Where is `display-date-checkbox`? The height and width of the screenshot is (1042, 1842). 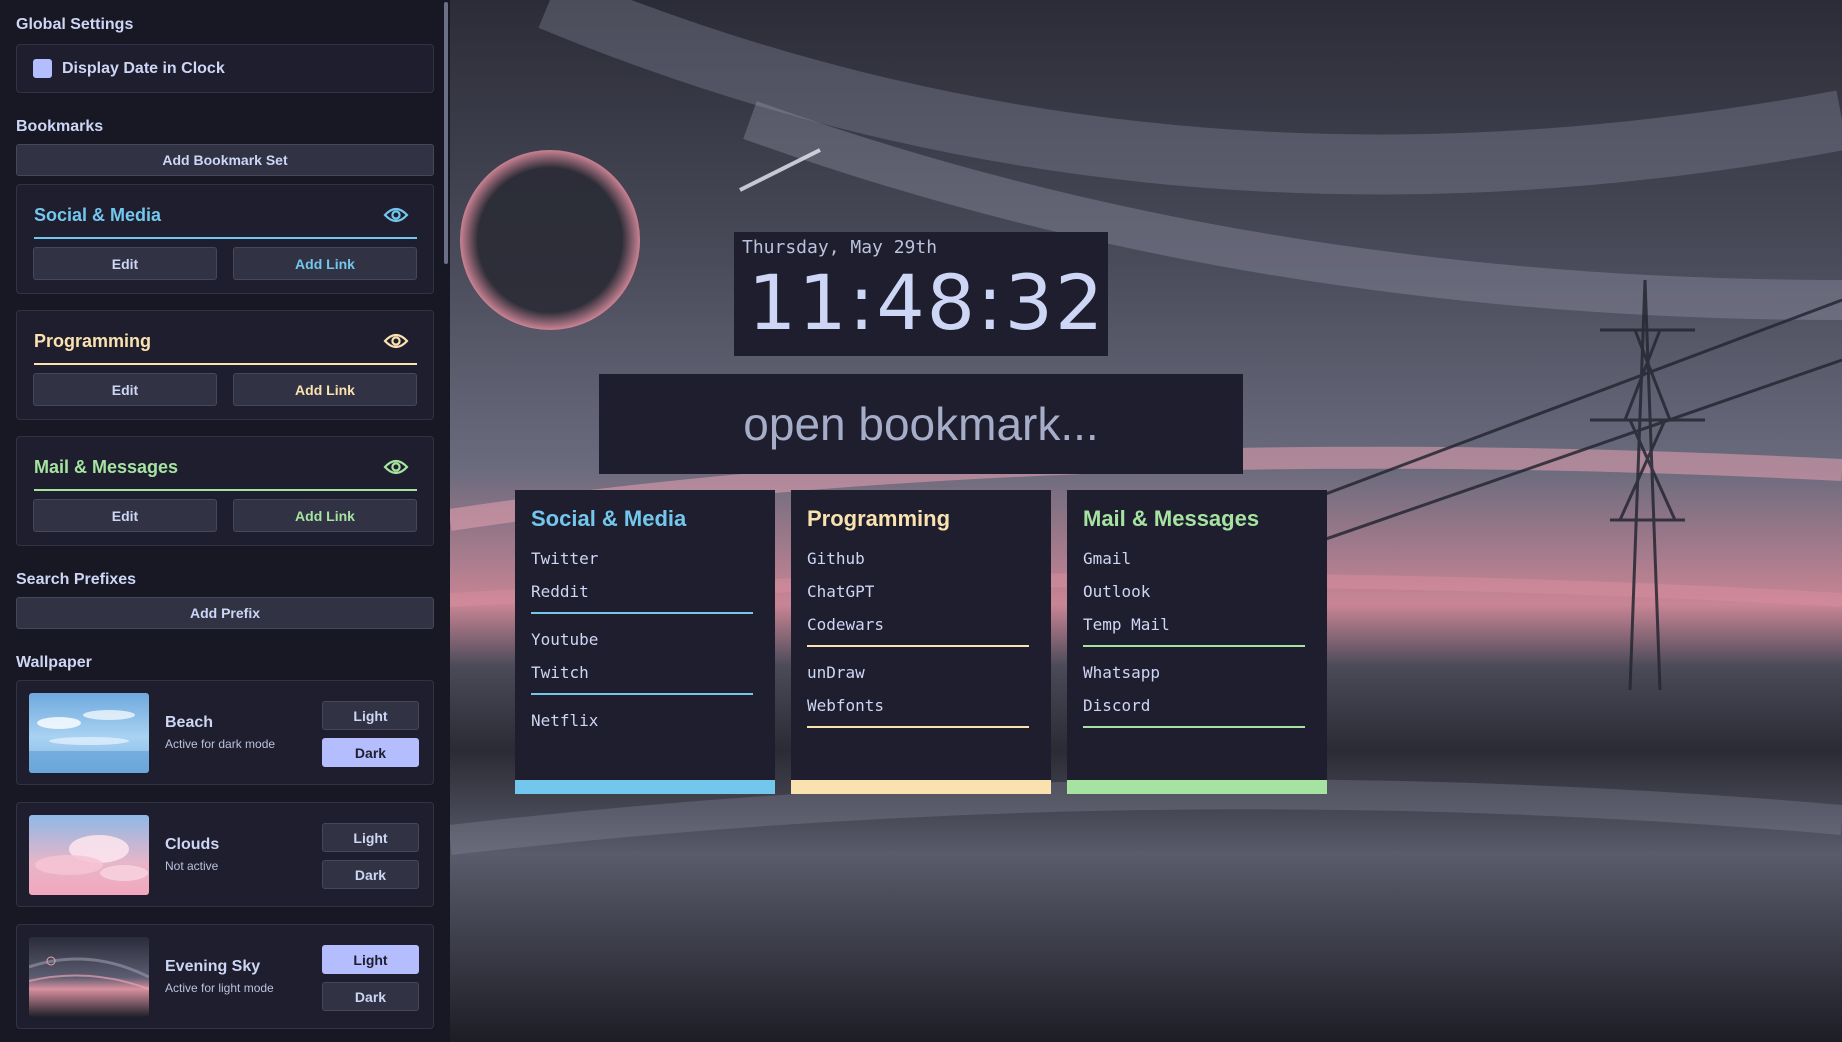 display-date-checkbox is located at coordinates (42, 68).